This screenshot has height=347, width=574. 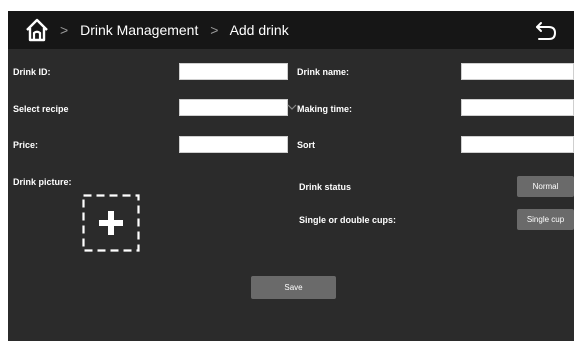 What do you see at coordinates (546, 31) in the screenshot?
I see `undo-arrow-icon` at bounding box center [546, 31].